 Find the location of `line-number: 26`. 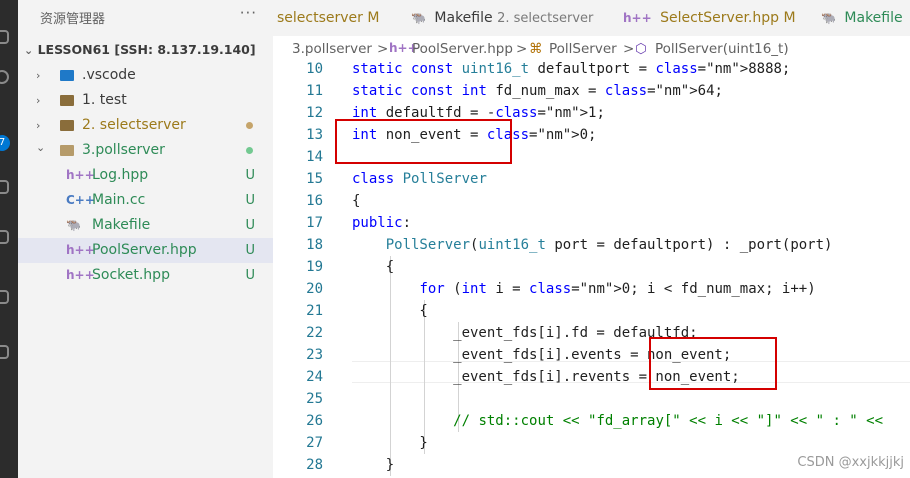

line-number: 26 is located at coordinates (314, 421).